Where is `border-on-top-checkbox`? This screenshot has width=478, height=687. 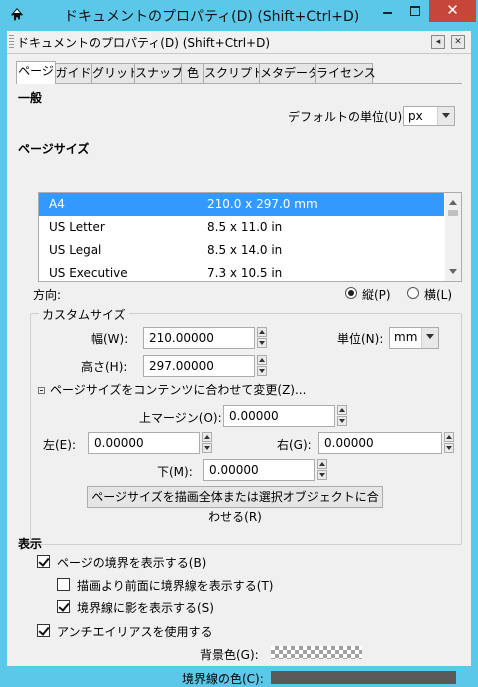
border-on-top-checkbox is located at coordinates (63, 584).